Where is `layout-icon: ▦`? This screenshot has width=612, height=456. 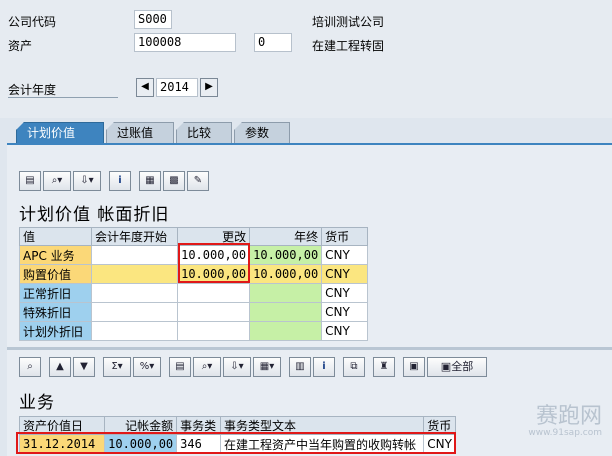 layout-icon: ▦ is located at coordinates (150, 181).